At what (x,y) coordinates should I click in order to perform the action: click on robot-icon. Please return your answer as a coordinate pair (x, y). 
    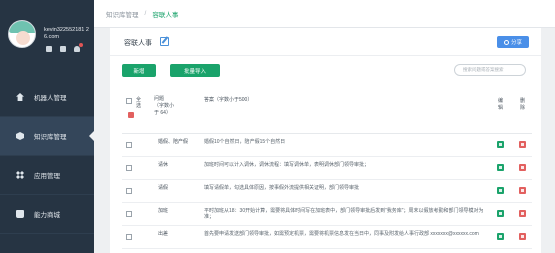
    Looking at the image, I should click on (20, 97).